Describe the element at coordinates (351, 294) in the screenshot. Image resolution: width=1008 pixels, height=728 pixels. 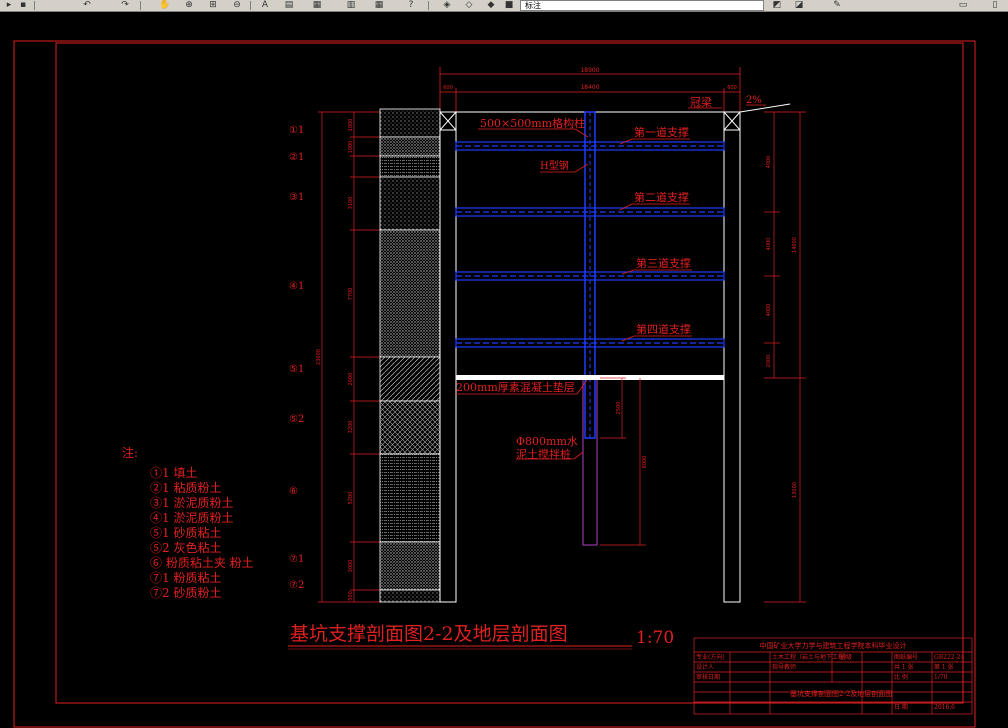
I see `dim-layer-4: 7700` at that location.